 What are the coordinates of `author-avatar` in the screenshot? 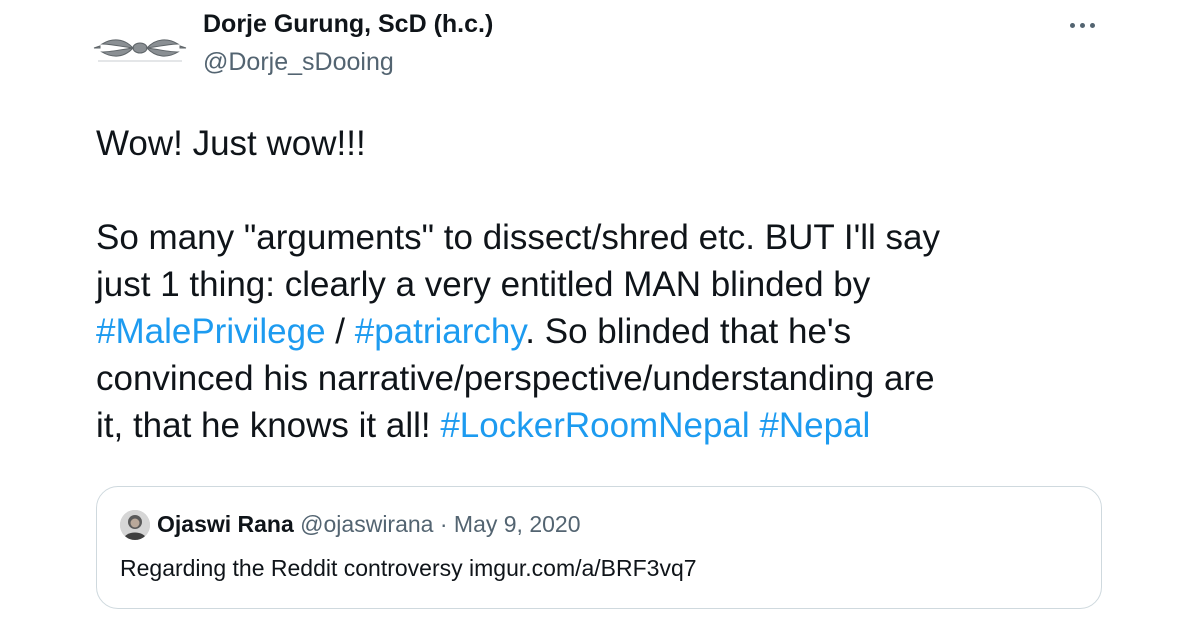 It's located at (140, 56).